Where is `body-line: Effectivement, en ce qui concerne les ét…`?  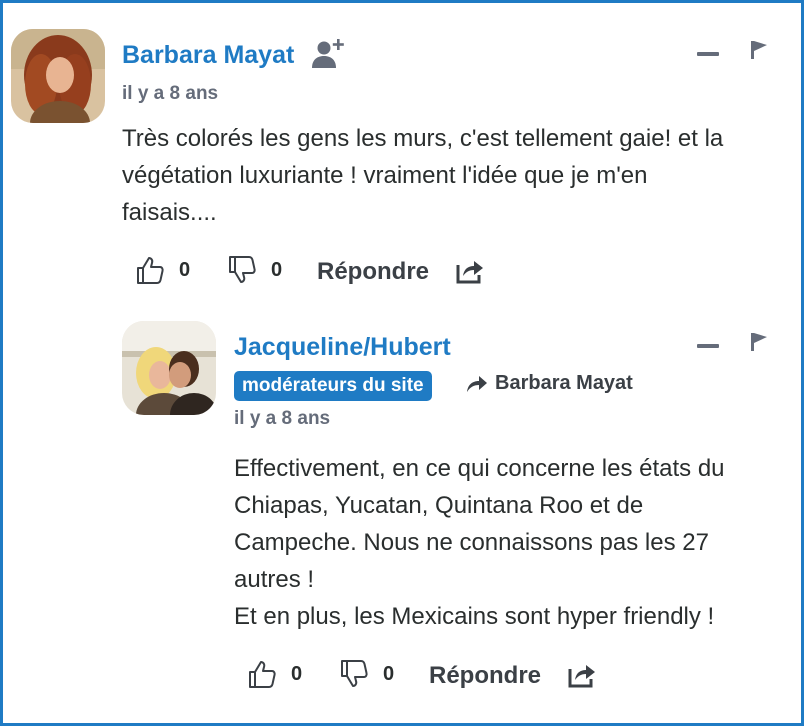 body-line: Effectivement, en ce qui concerne les ét… is located at coordinates (479, 468).